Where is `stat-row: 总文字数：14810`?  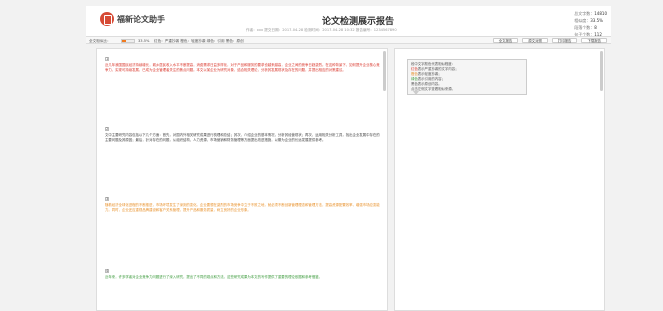
stat-row: 总文字数：14810 is located at coordinates (590, 13).